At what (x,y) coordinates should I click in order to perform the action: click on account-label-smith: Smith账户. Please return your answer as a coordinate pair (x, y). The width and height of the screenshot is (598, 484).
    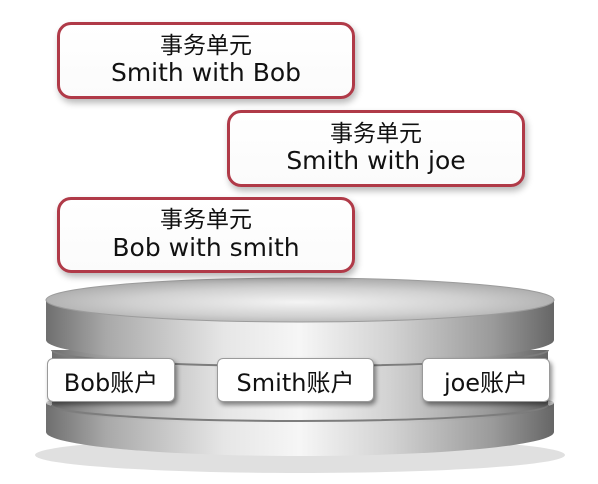
    Looking at the image, I should click on (295, 380).